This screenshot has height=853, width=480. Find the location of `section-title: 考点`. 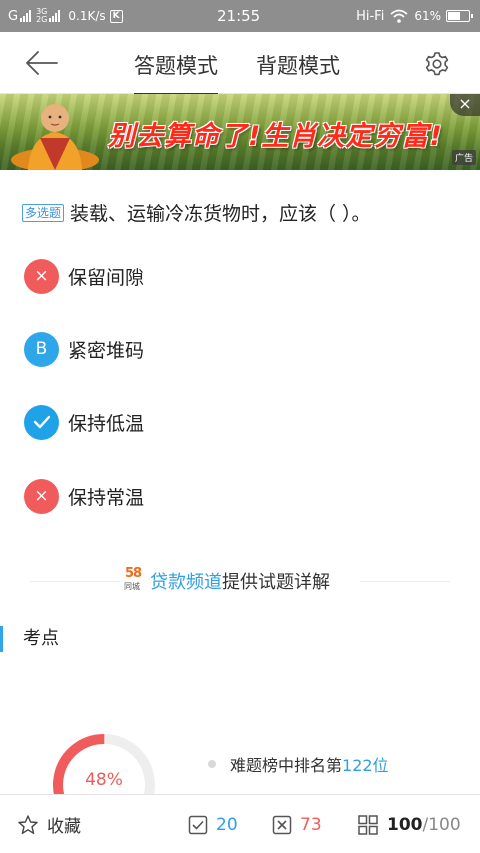

section-title: 考点 is located at coordinates (29, 639).